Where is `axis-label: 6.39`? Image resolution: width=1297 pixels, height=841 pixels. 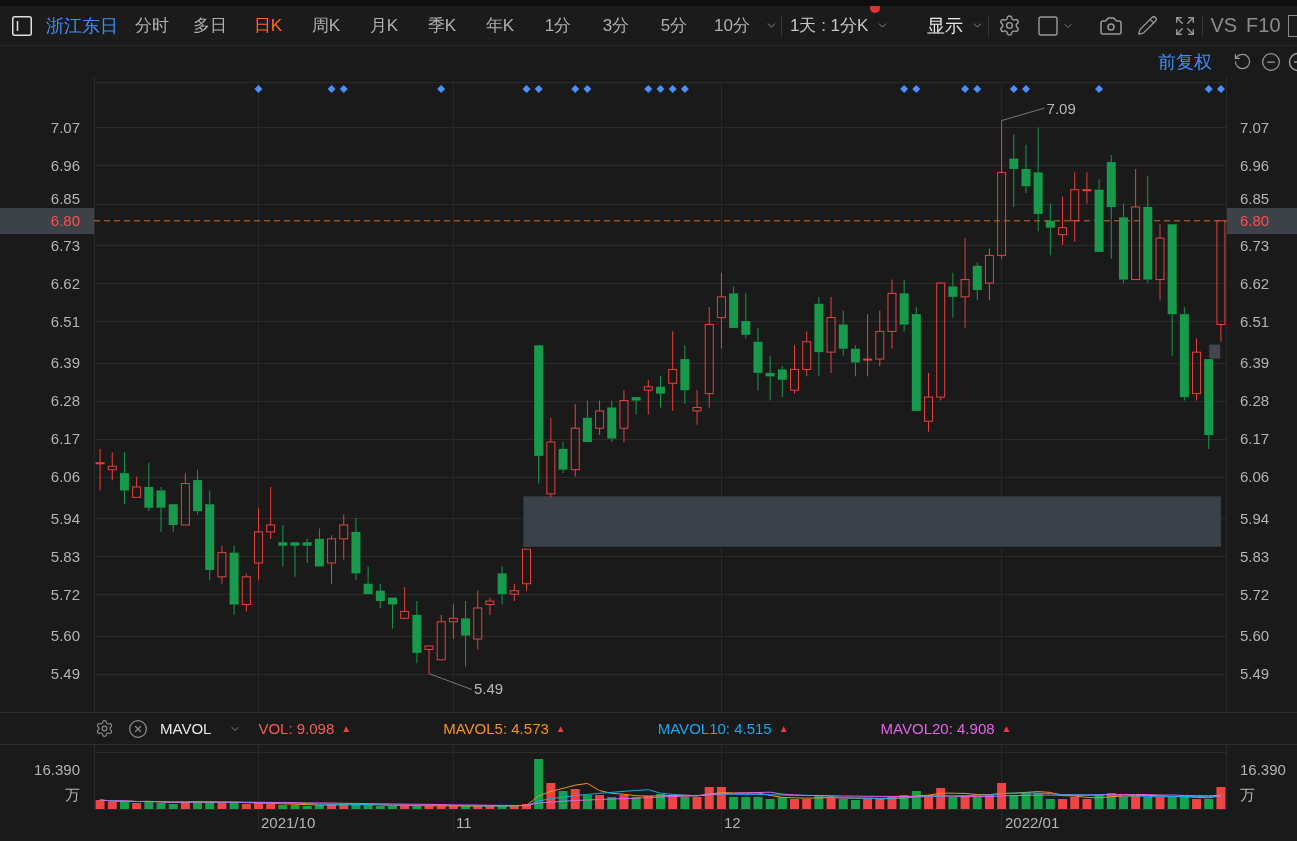 axis-label: 6.39 is located at coordinates (1255, 363).